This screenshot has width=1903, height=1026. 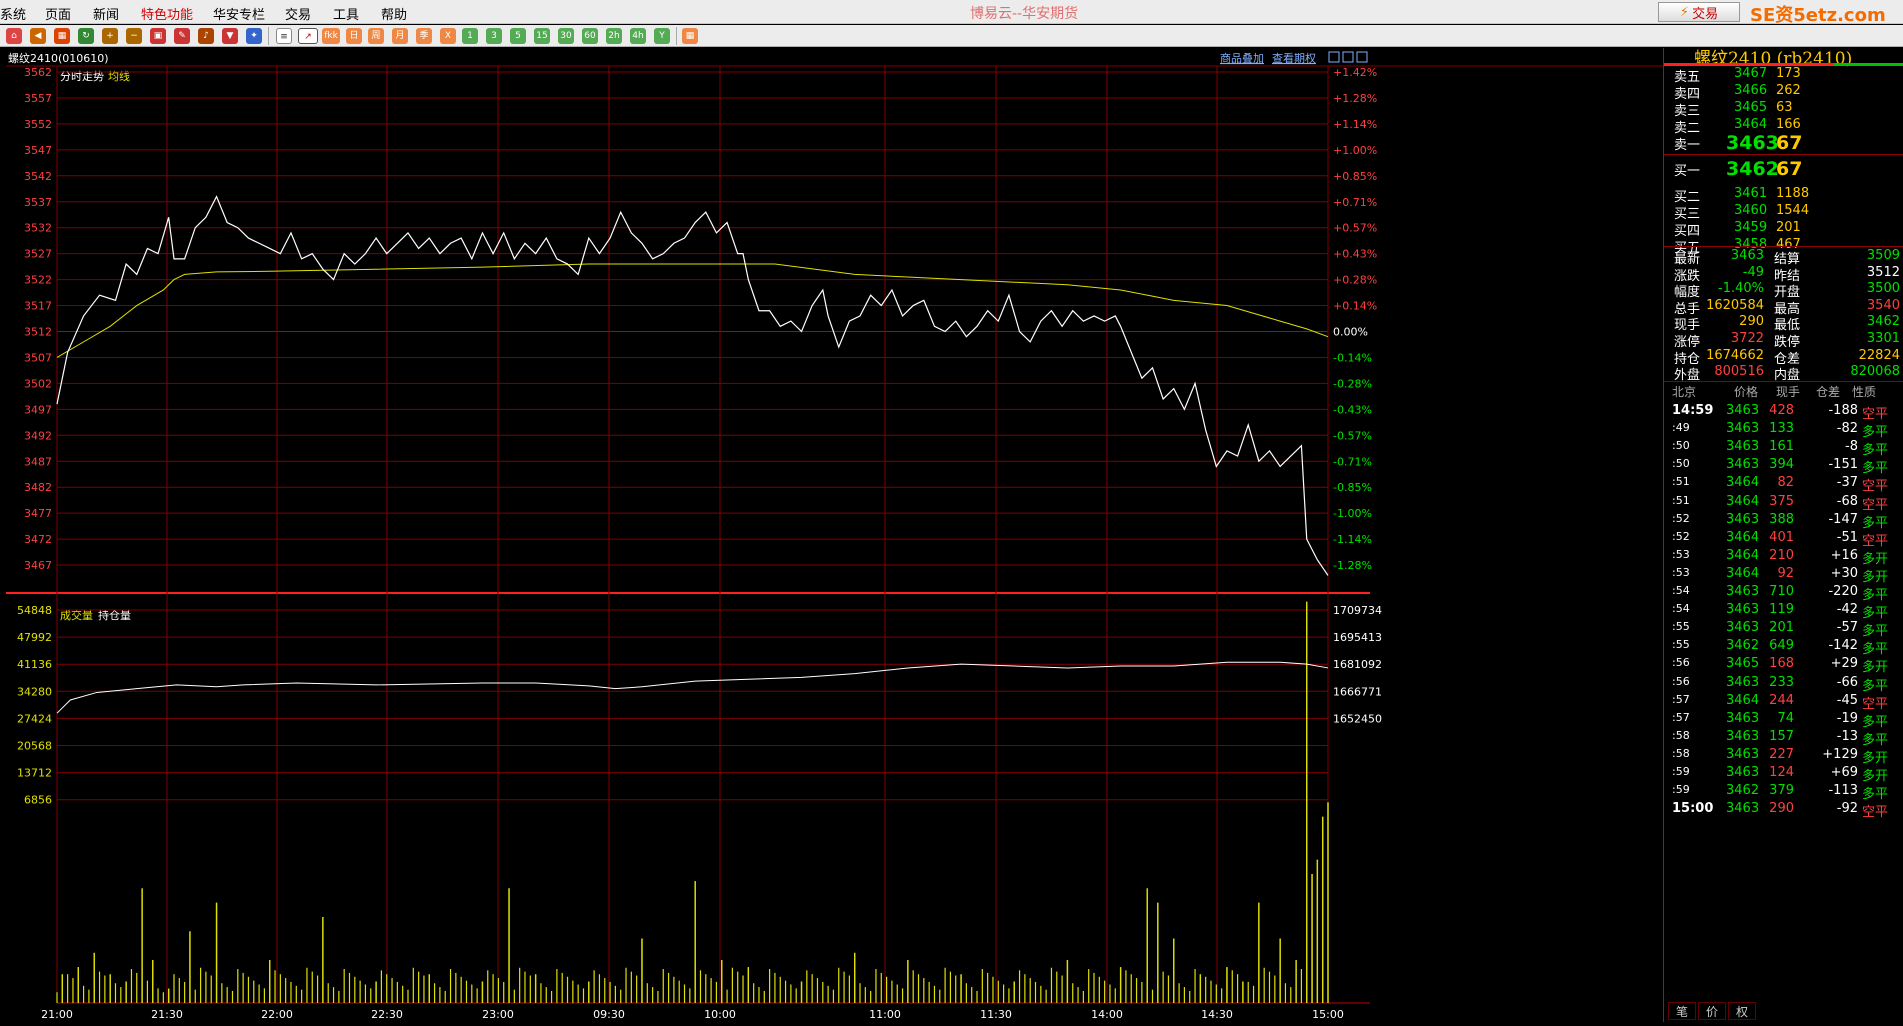 I want to click on tick-row: 15:00 3463 290 -92 空平, so click(x=1783, y=809).